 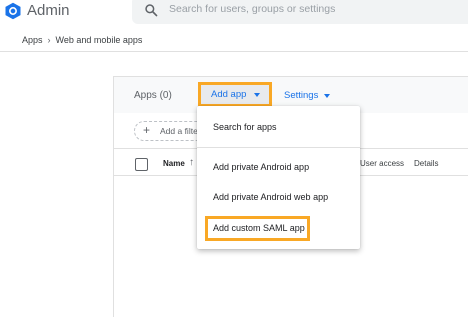 I want to click on search-icon, so click(x=151, y=10).